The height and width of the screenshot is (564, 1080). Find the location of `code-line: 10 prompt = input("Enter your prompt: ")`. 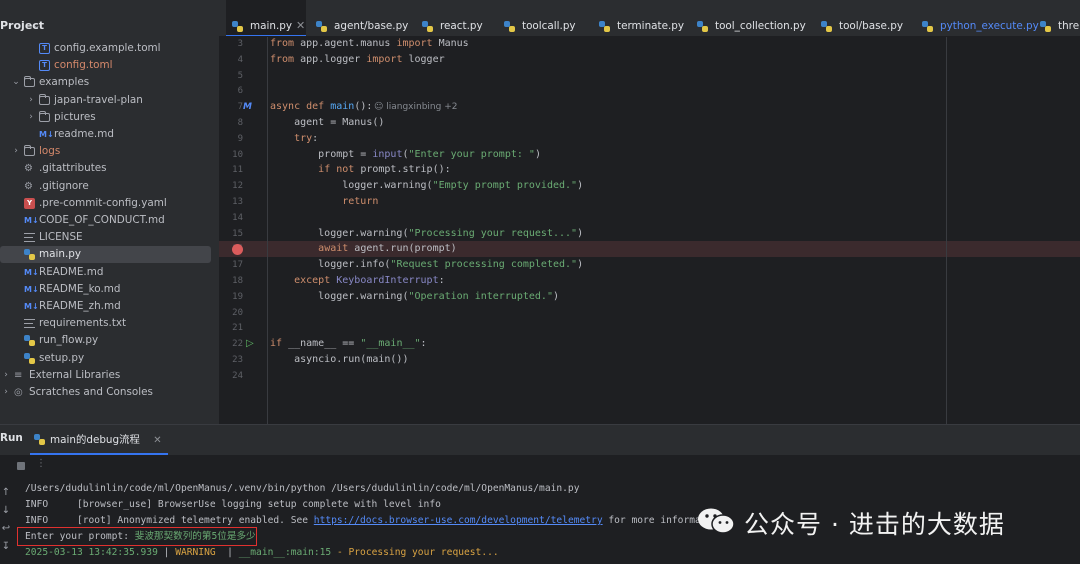

code-line: 10 prompt = input("Enter your prompt: ") is located at coordinates (649, 155).